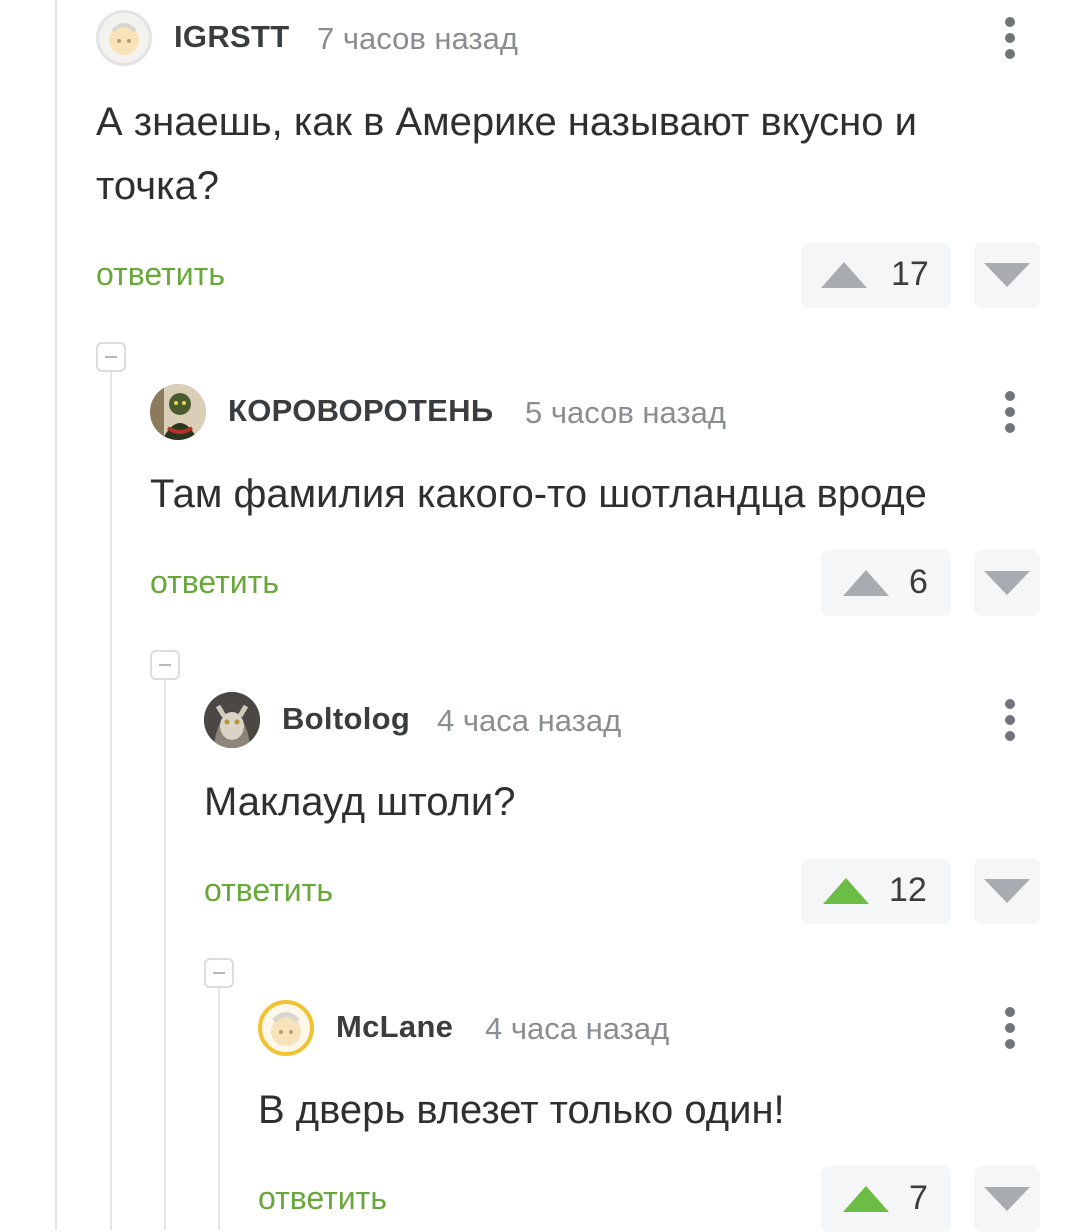 This screenshot has width=1080, height=1232. I want to click on rating-value: 7, so click(918, 1198).